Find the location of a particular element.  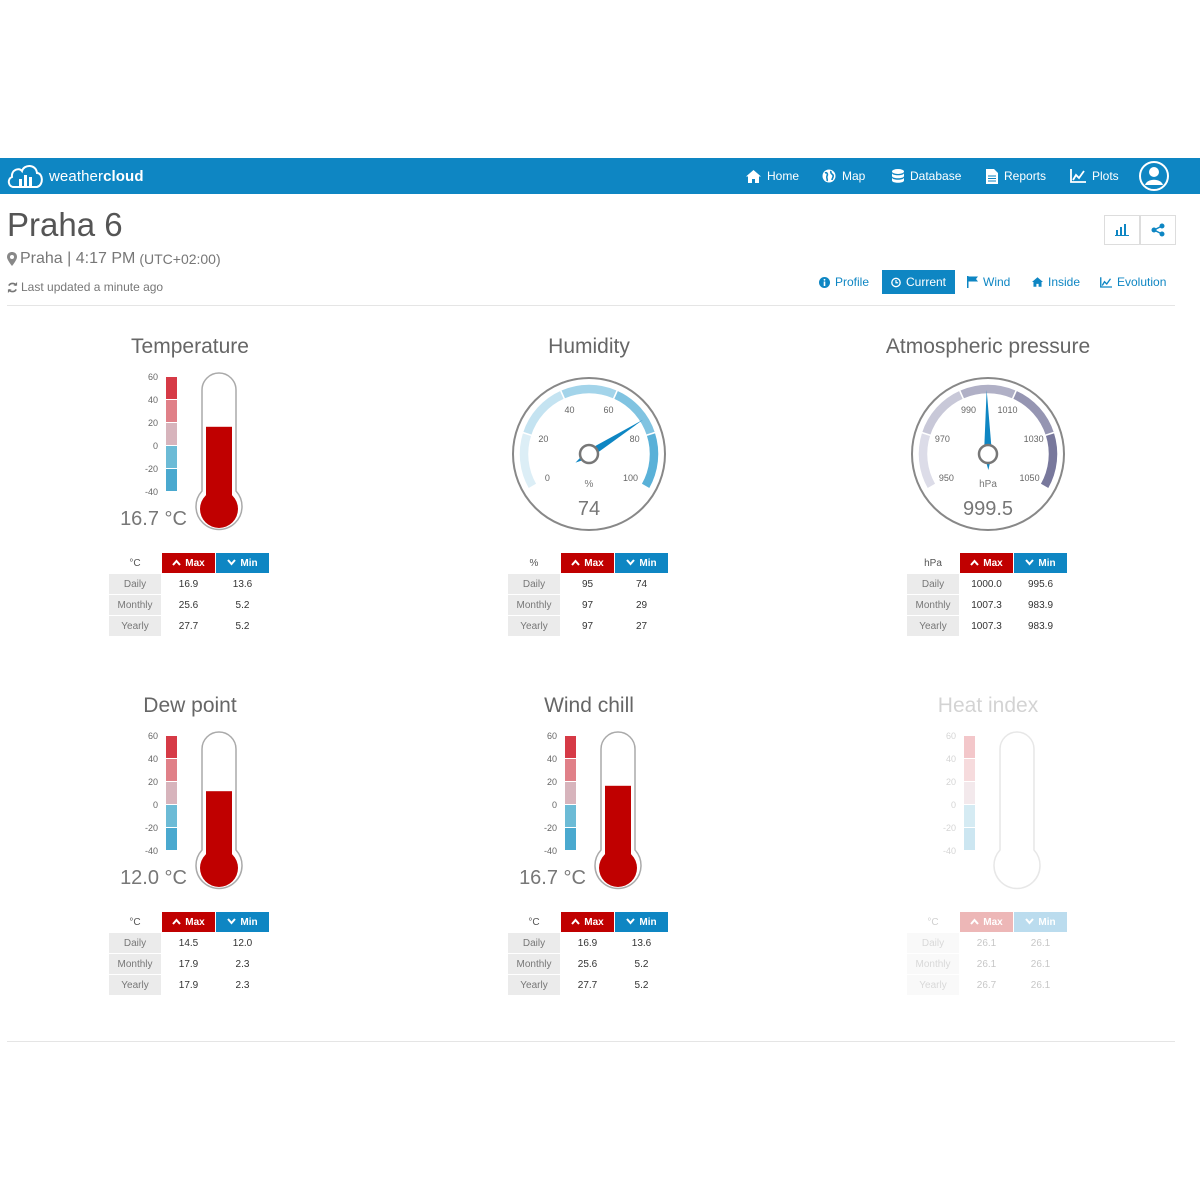

gauge-tick-label: 1050 is located at coordinates (1030, 478).